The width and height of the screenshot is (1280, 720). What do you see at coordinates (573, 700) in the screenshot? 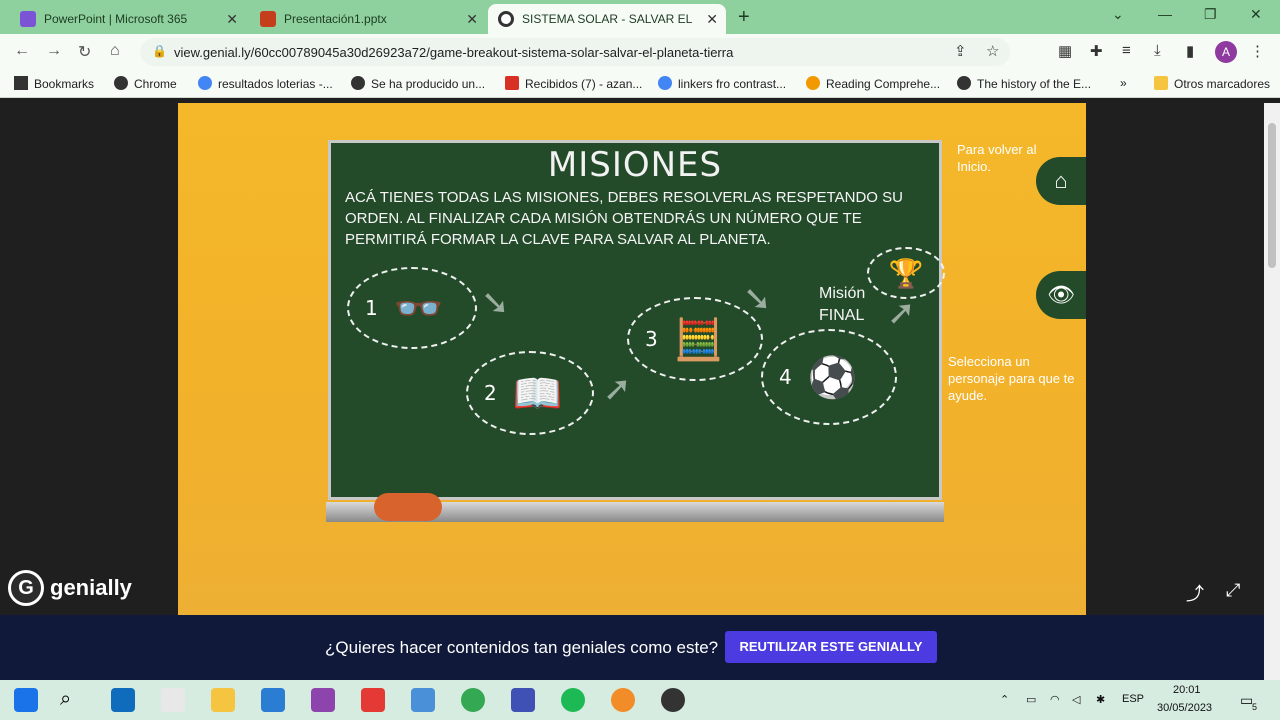
I see `spotify-icon` at bounding box center [573, 700].